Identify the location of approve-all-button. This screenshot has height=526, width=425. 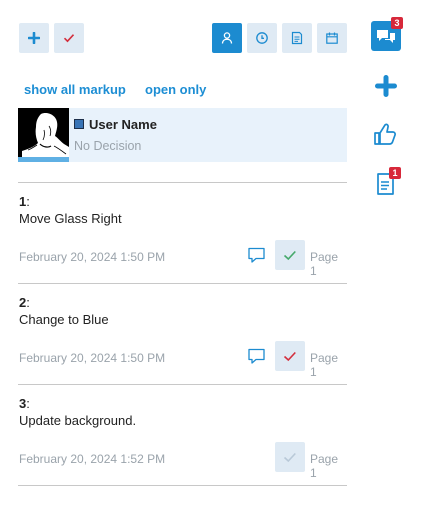
(69, 38).